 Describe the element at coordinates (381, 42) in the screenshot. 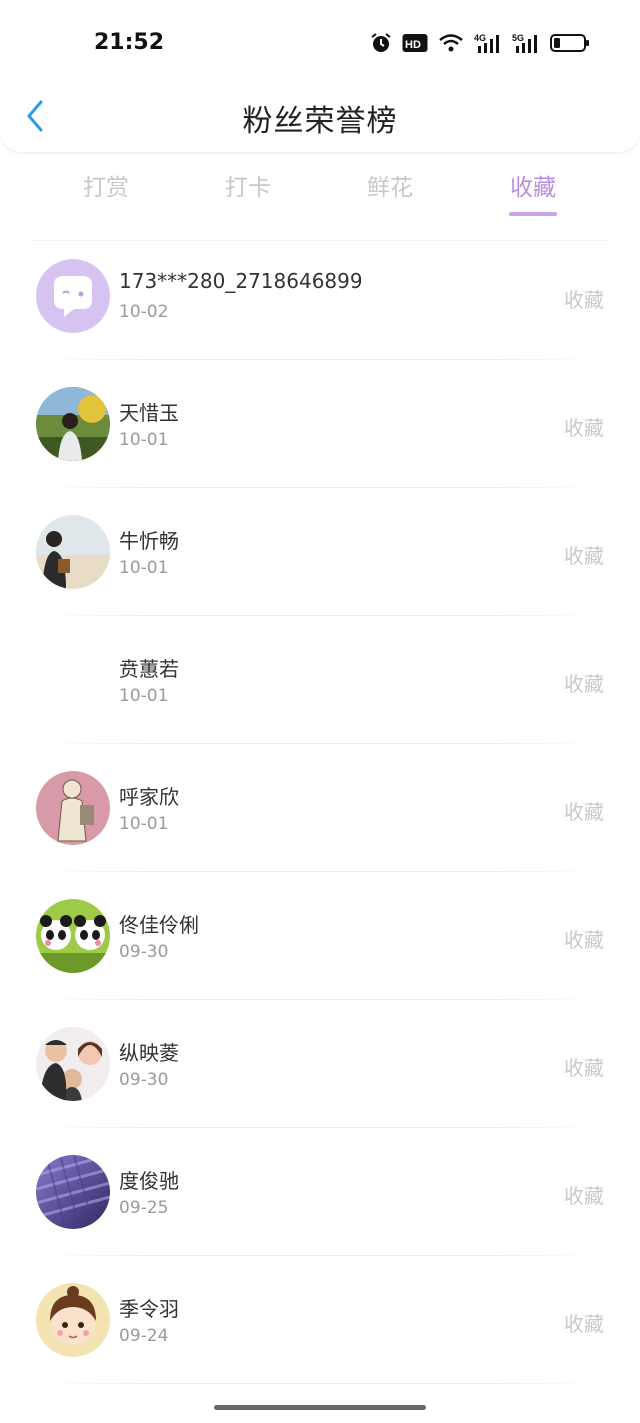

I see `alarm-icon` at that location.